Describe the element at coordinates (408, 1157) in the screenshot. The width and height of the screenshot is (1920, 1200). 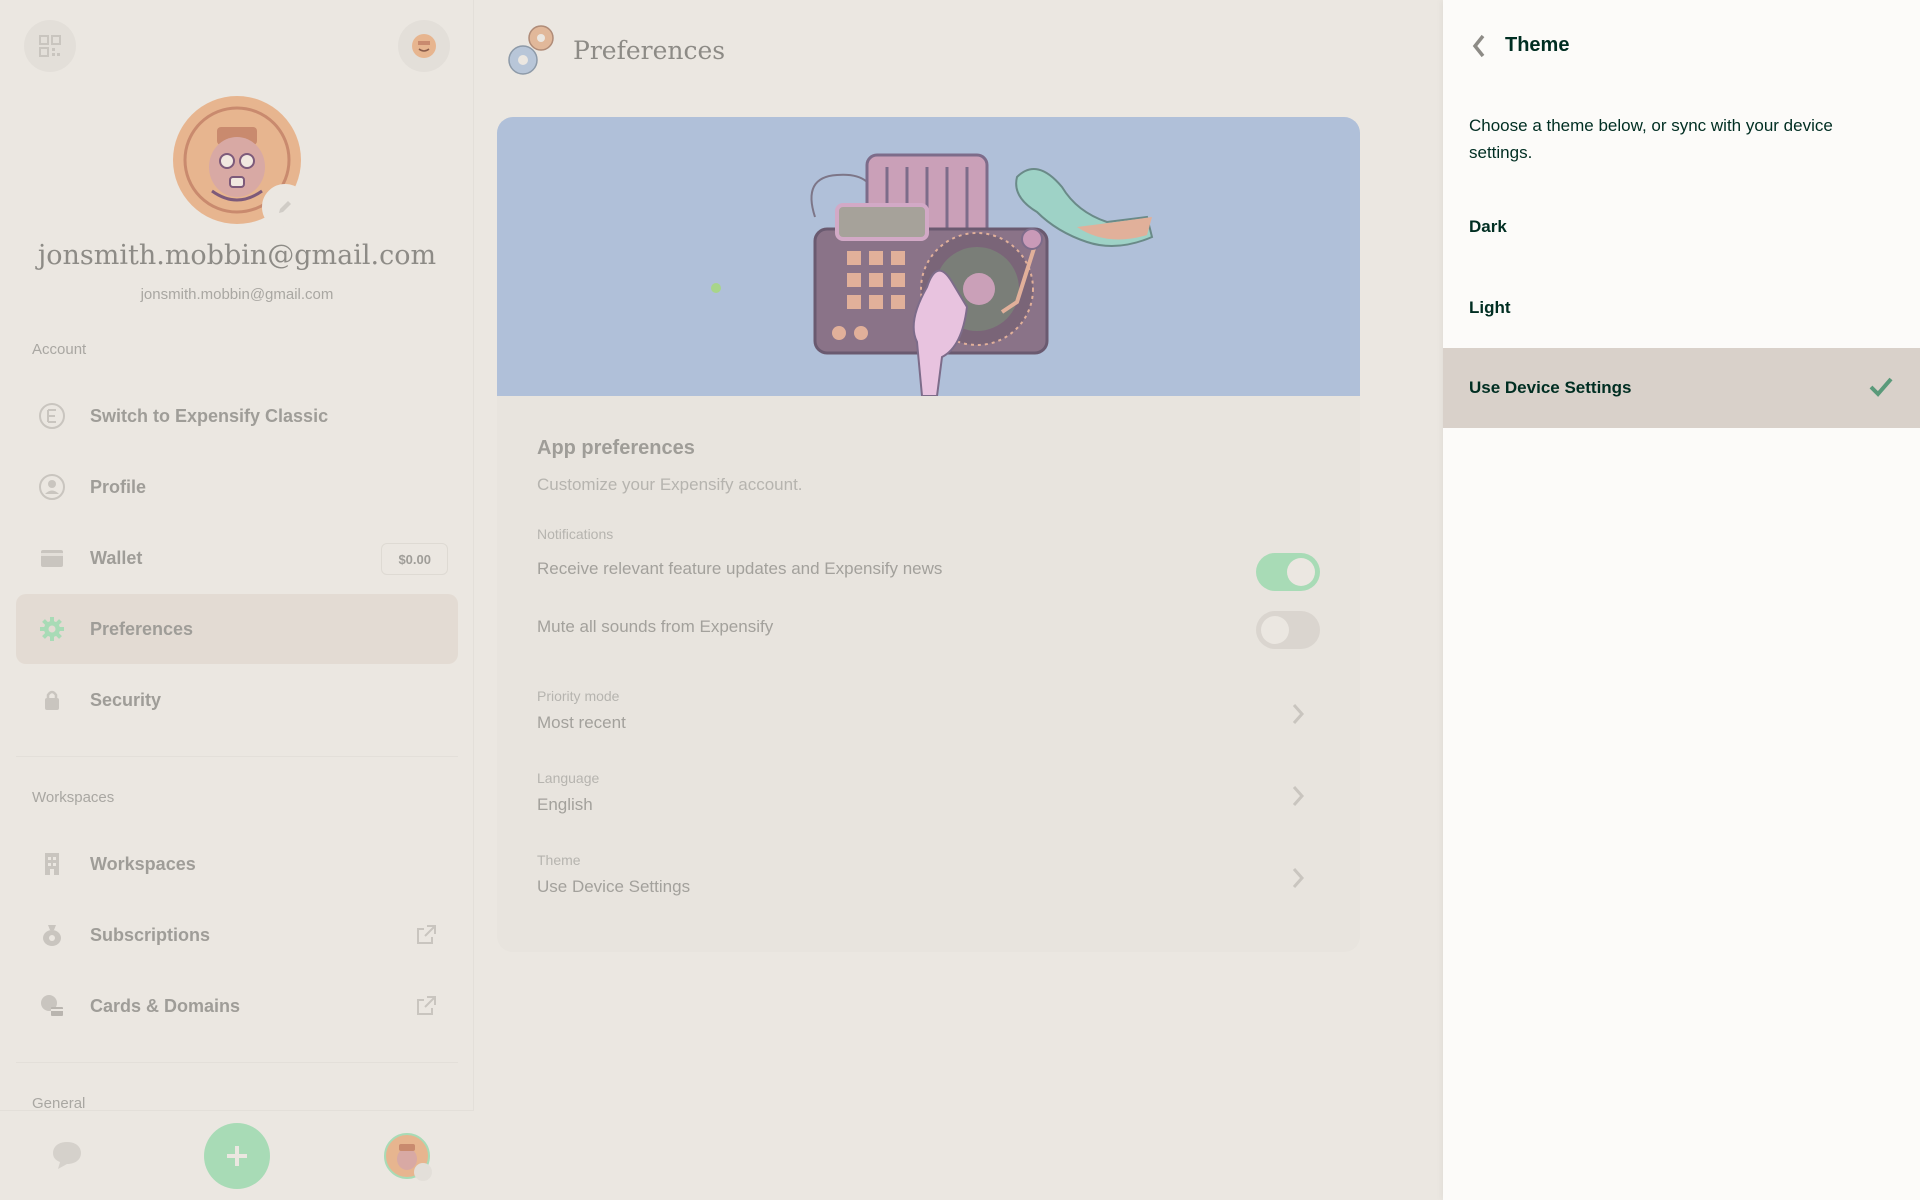
I see `account-avatar-button` at that location.